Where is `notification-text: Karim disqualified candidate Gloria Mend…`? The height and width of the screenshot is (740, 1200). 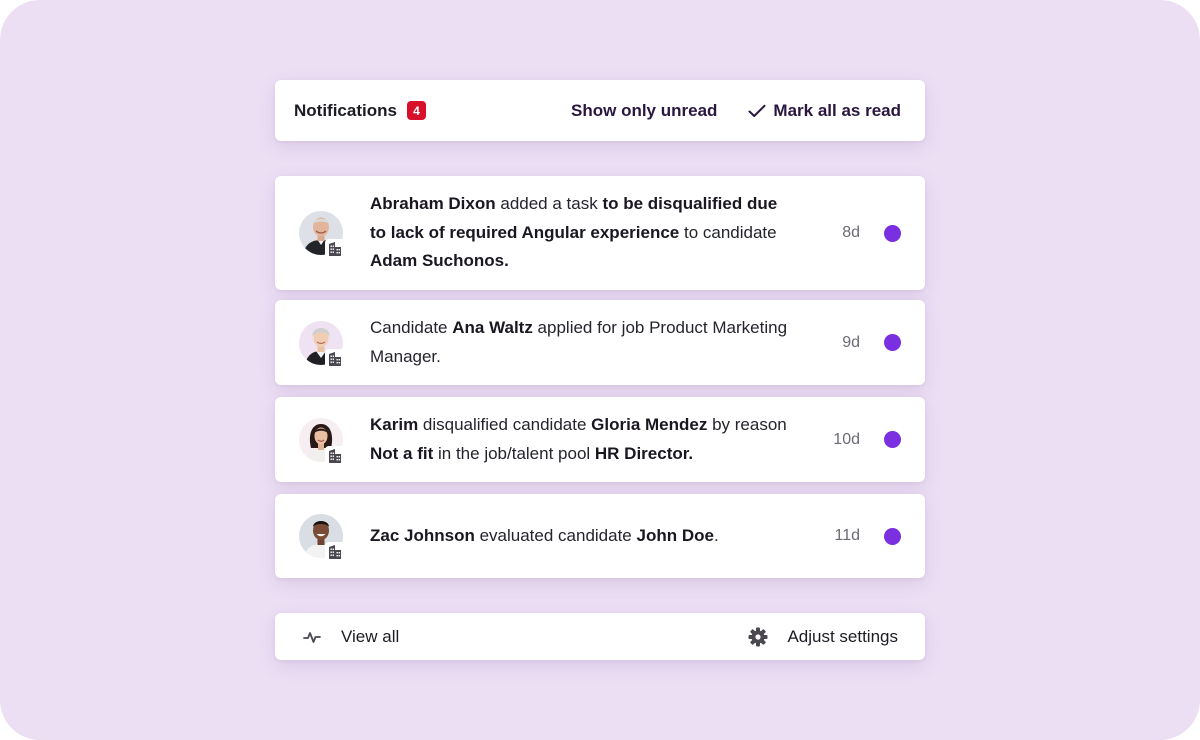 notification-text: Karim disqualified candidate Gloria Mend… is located at coordinates (578, 439).